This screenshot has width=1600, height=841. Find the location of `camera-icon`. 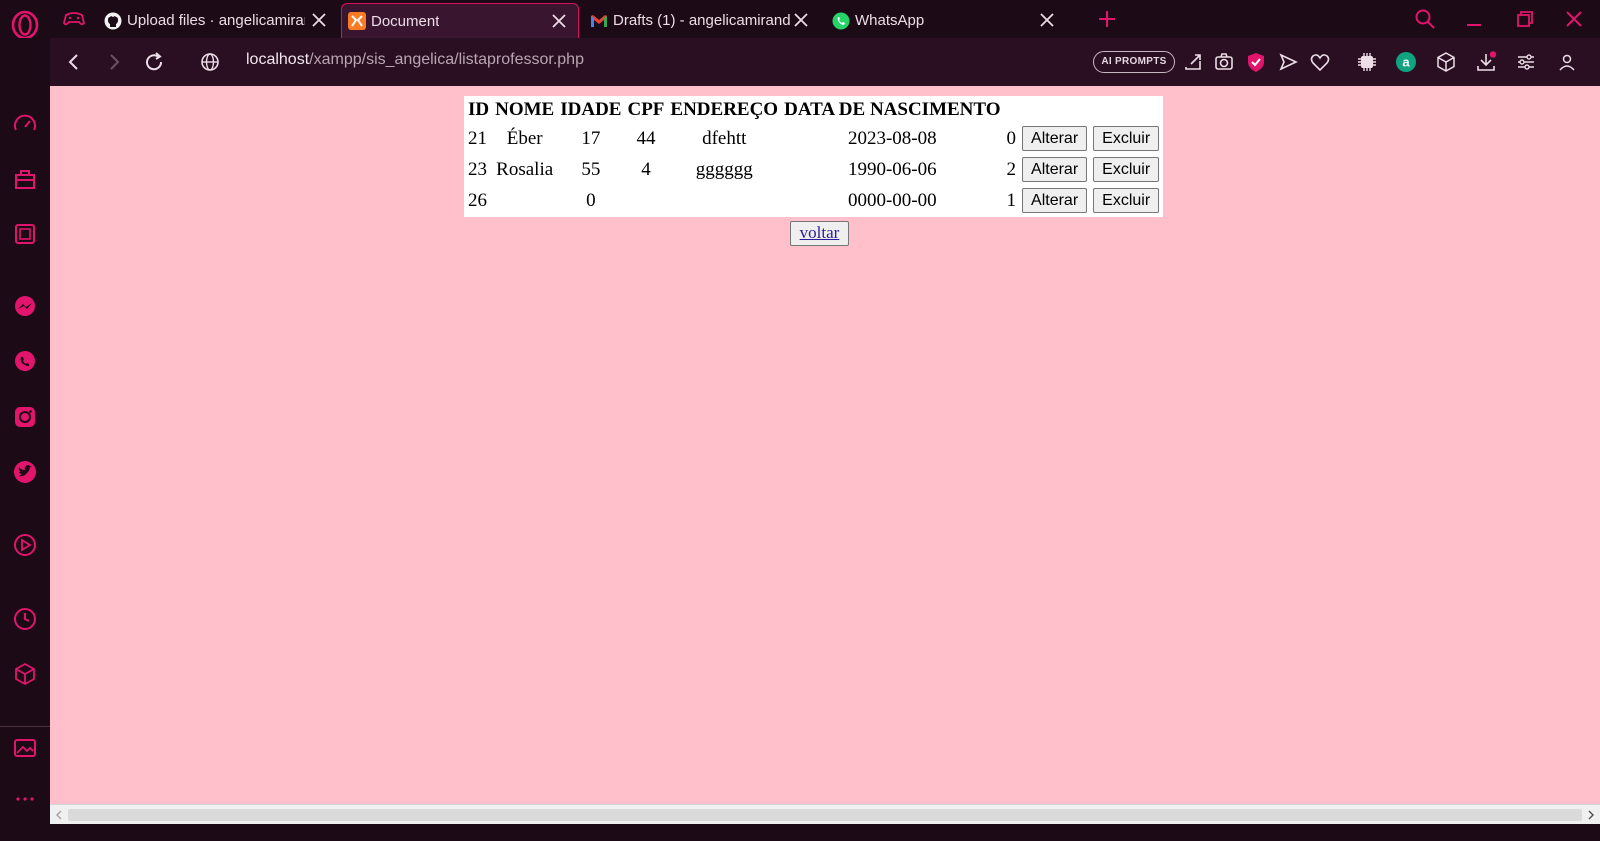

camera-icon is located at coordinates (1224, 62).